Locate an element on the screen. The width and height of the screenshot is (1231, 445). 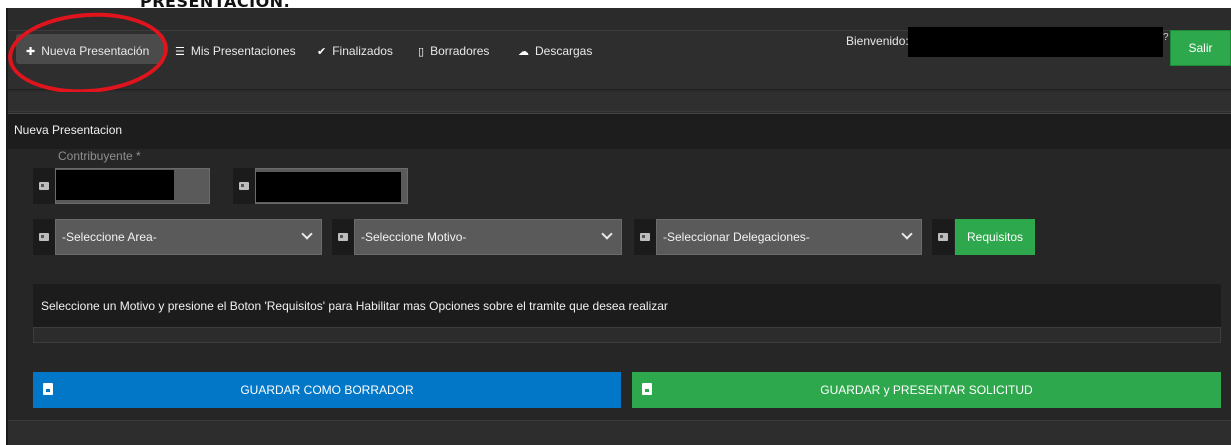
nav-borradores: ▯ Borradores is located at coordinates (453, 51).